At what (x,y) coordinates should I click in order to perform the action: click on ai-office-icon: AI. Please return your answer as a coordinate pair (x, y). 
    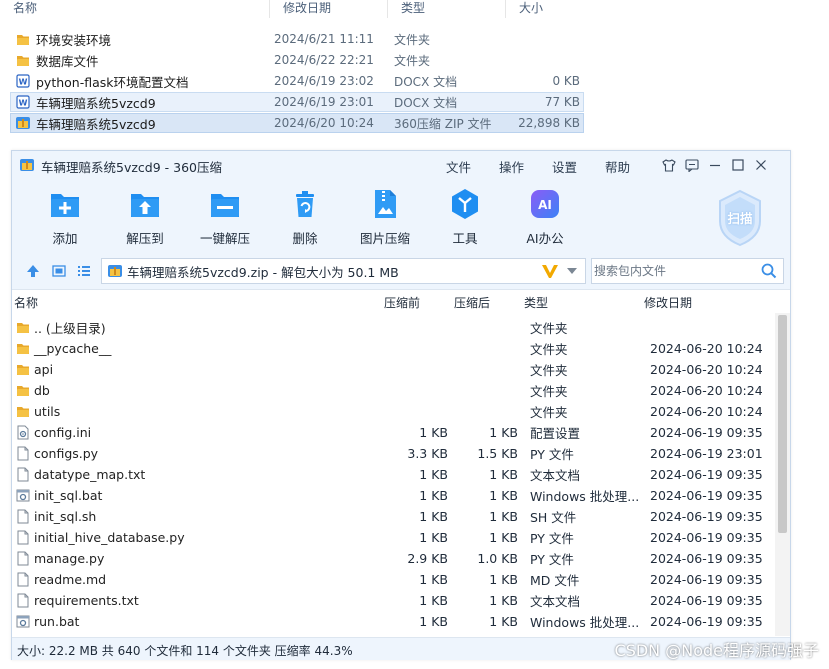
    Looking at the image, I should click on (545, 204).